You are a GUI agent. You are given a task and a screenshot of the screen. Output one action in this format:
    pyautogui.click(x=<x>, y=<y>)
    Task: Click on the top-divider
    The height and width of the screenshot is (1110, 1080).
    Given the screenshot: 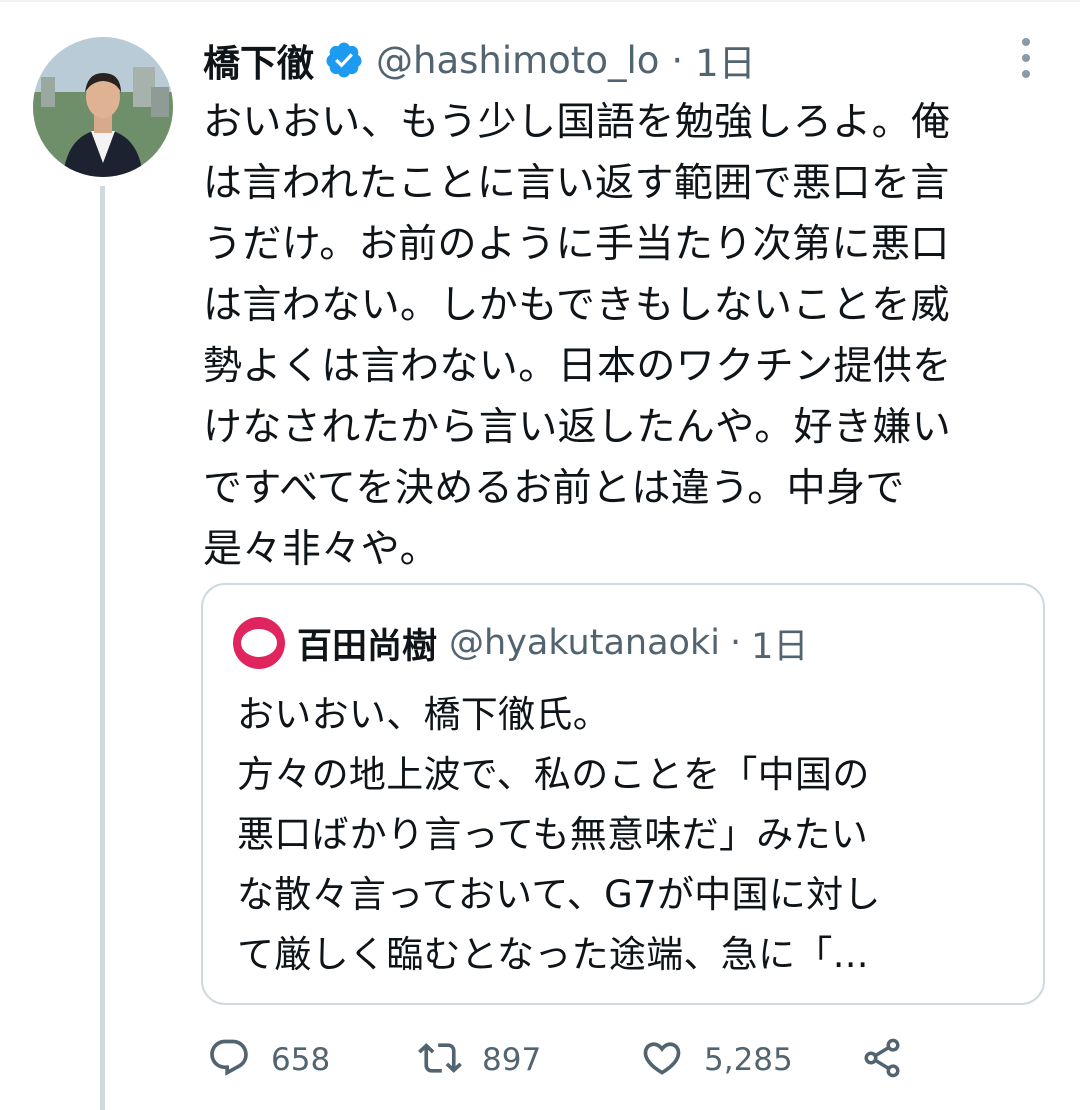 What is the action you would take?
    pyautogui.click(x=540, y=1)
    